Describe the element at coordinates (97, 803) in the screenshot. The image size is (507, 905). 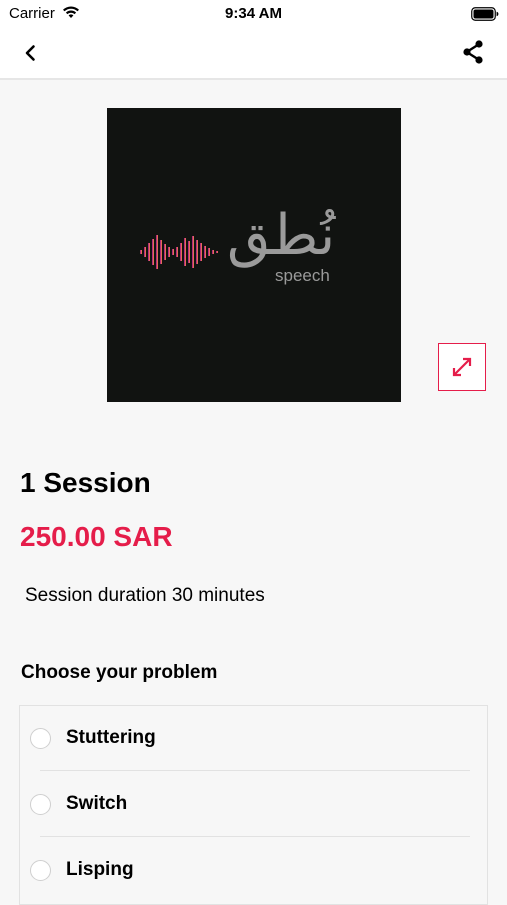
I see `option-label: Switch` at that location.